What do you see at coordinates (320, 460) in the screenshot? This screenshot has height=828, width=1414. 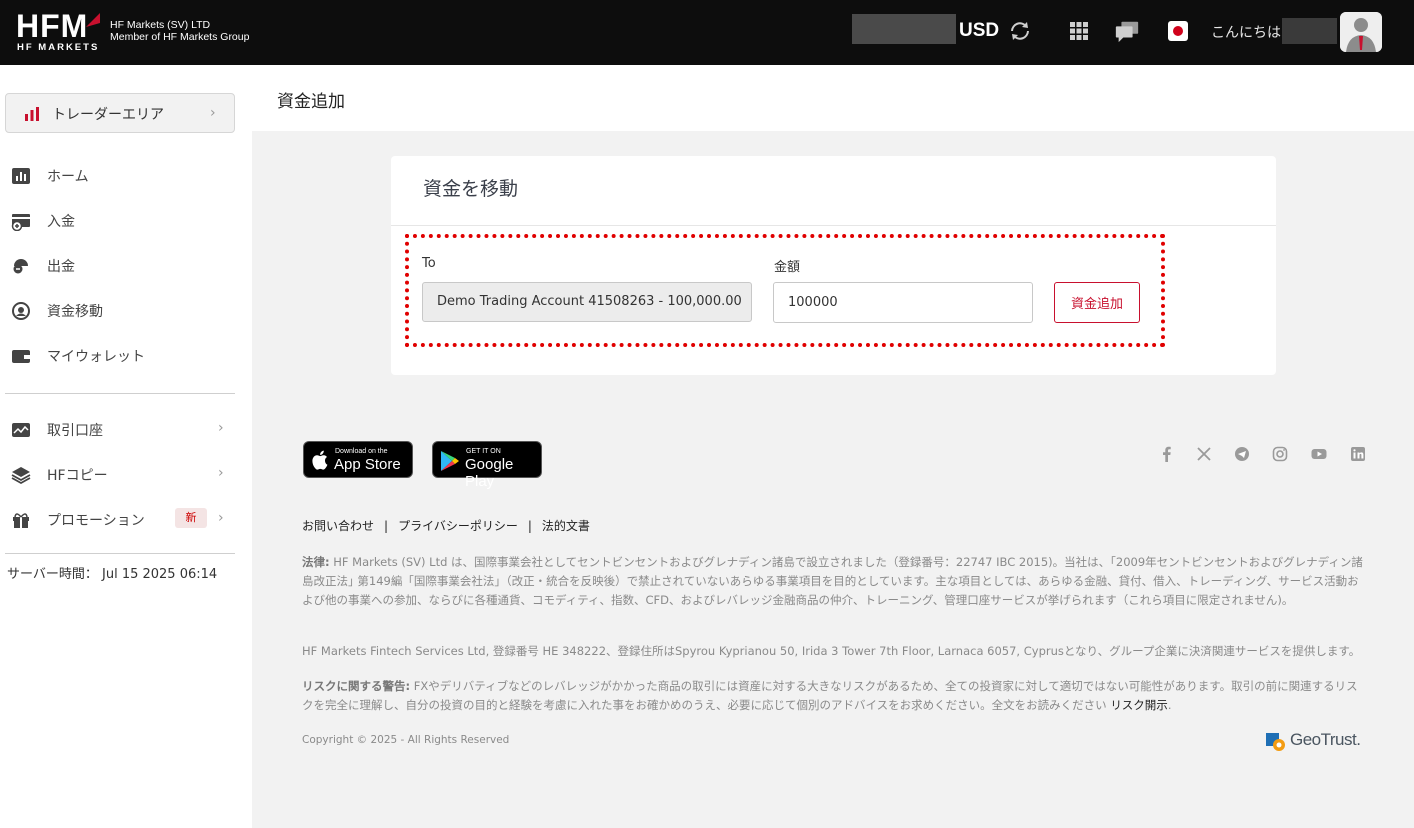 I see `apple-icon` at bounding box center [320, 460].